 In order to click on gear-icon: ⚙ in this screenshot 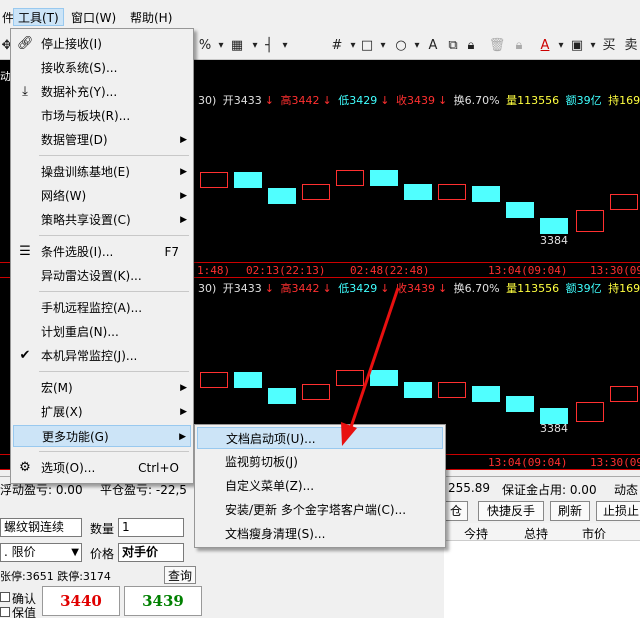, I will do `click(25, 467)`.